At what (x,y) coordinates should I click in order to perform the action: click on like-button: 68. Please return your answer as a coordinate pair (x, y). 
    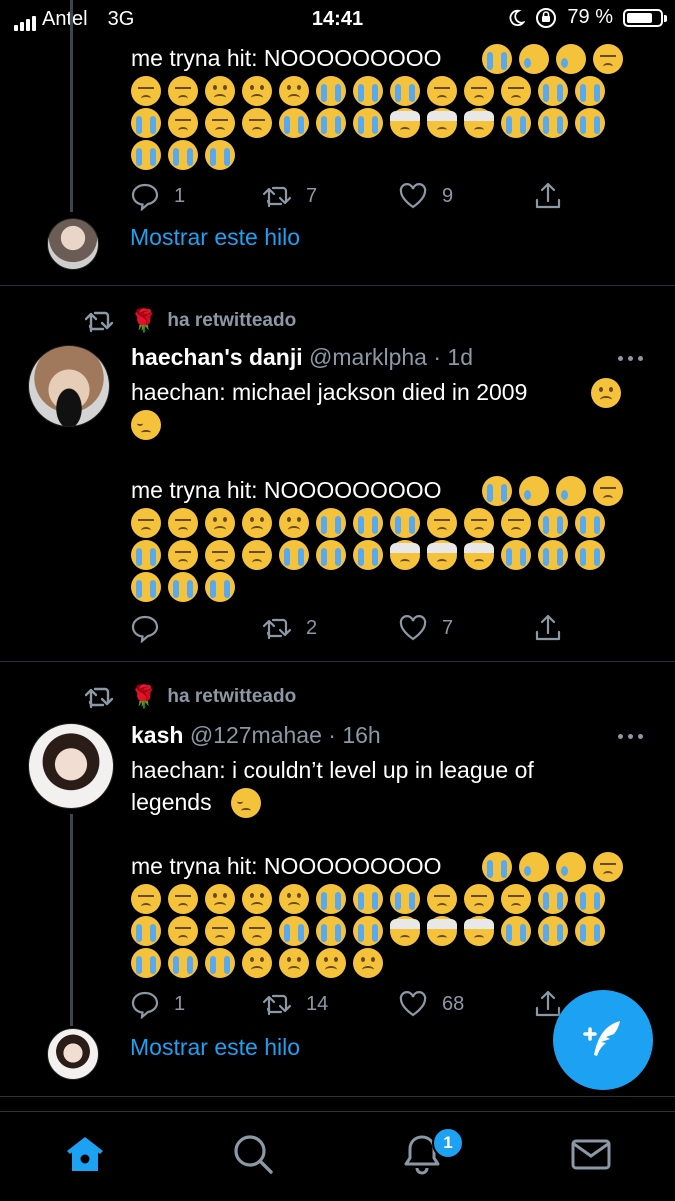
    Looking at the image, I should click on (431, 1004).